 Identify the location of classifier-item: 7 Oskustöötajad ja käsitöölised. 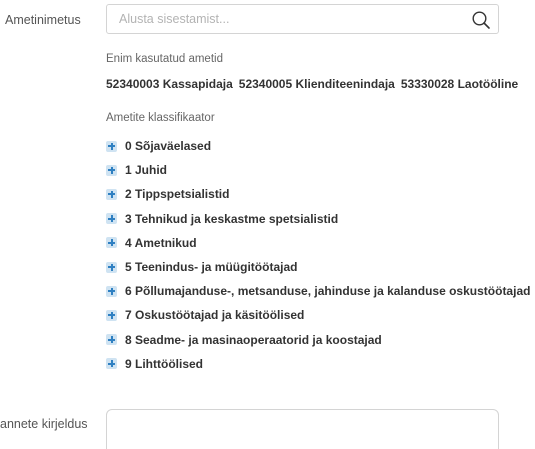
(320, 315).